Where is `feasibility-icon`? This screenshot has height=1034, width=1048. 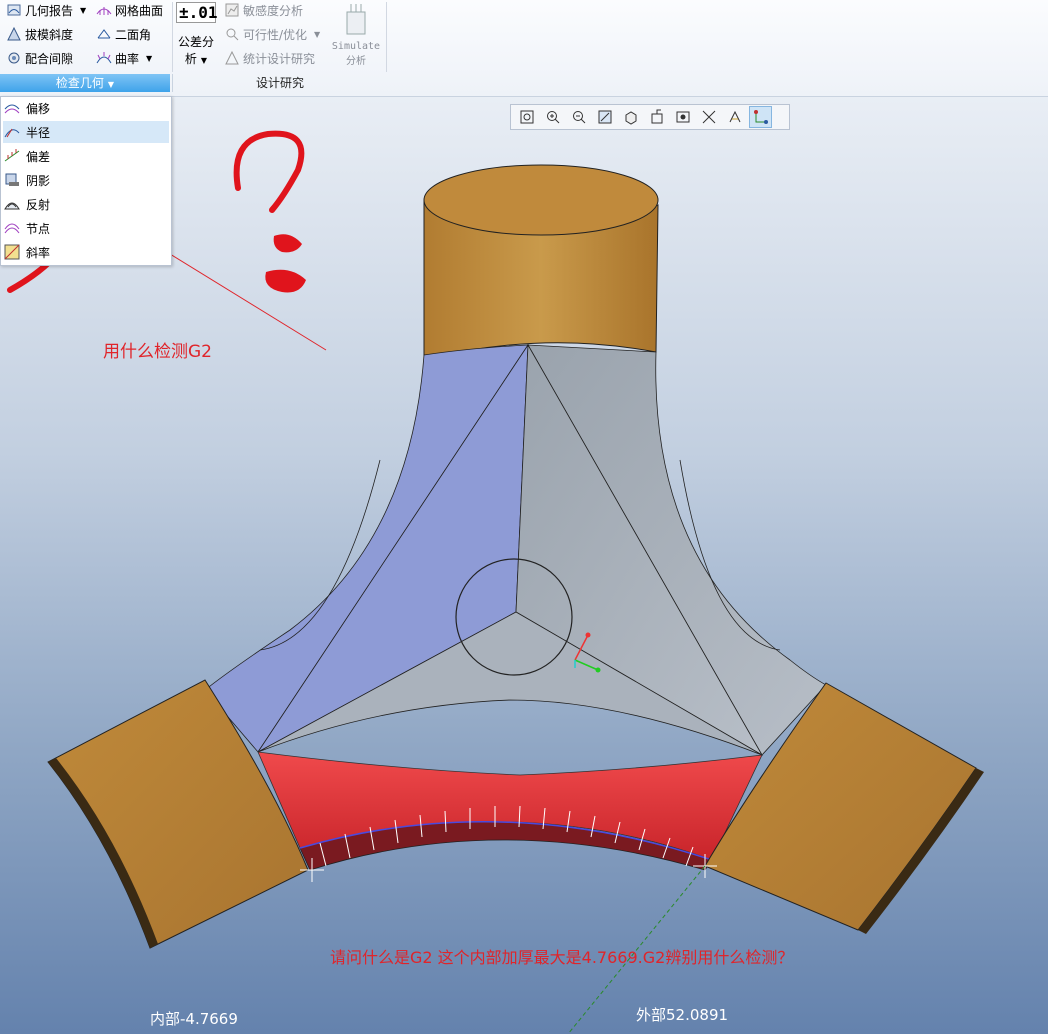 feasibility-icon is located at coordinates (232, 34).